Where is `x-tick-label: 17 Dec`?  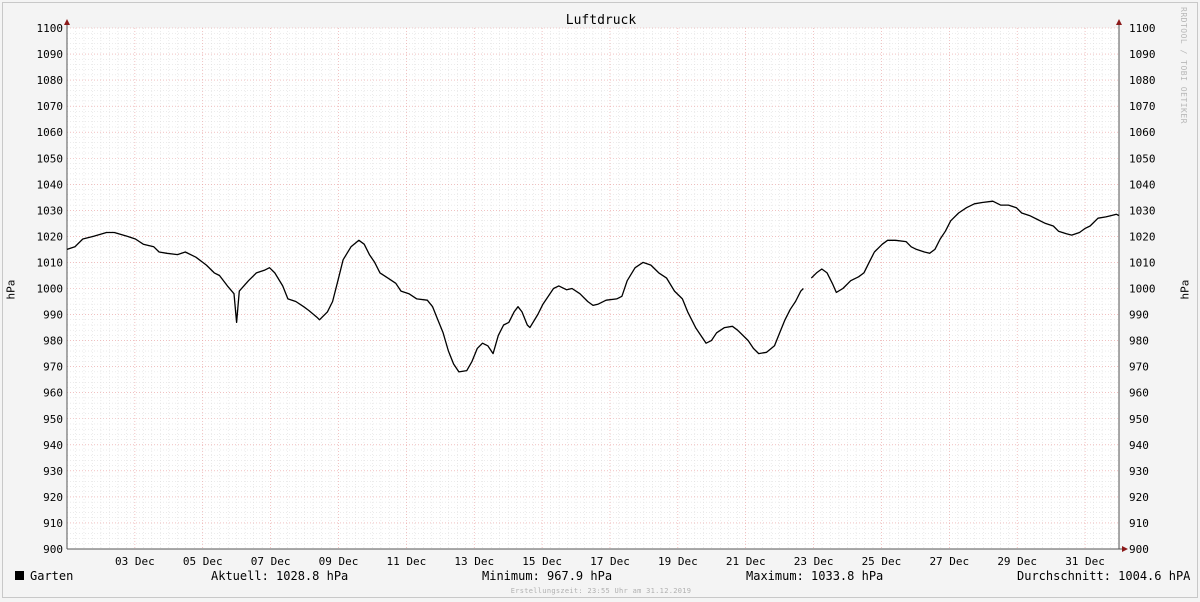
x-tick-label: 17 Dec is located at coordinates (610, 561).